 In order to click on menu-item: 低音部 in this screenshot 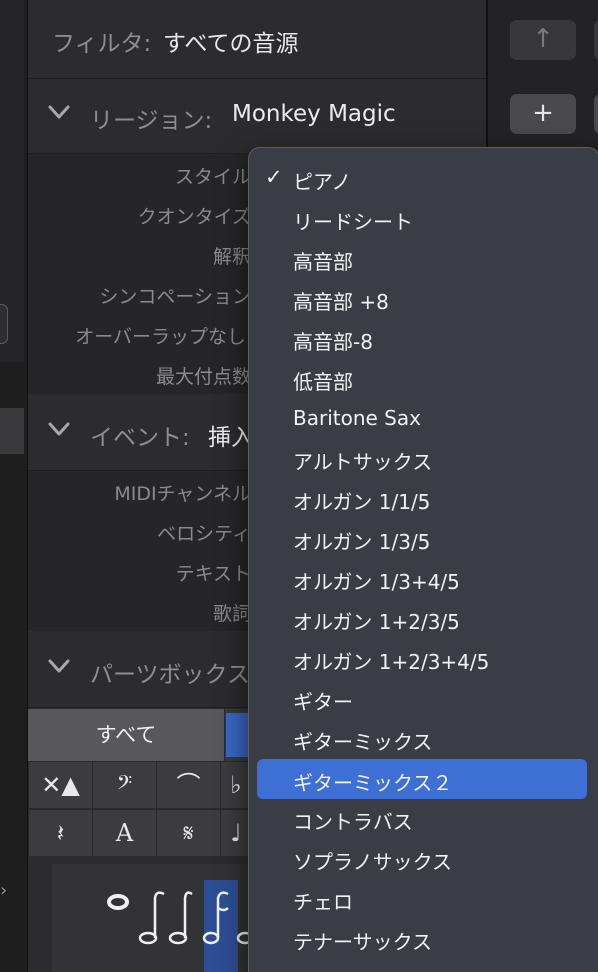, I will do `click(422, 378)`.